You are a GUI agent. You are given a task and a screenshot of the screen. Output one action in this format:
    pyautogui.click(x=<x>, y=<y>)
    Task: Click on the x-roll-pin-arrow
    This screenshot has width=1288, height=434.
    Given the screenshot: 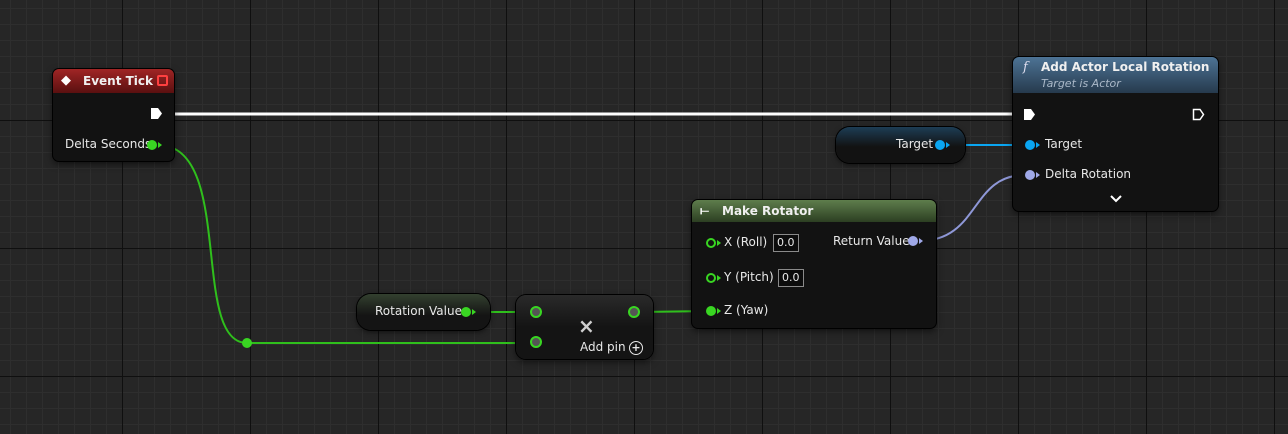 What is the action you would take?
    pyautogui.click(x=719, y=243)
    